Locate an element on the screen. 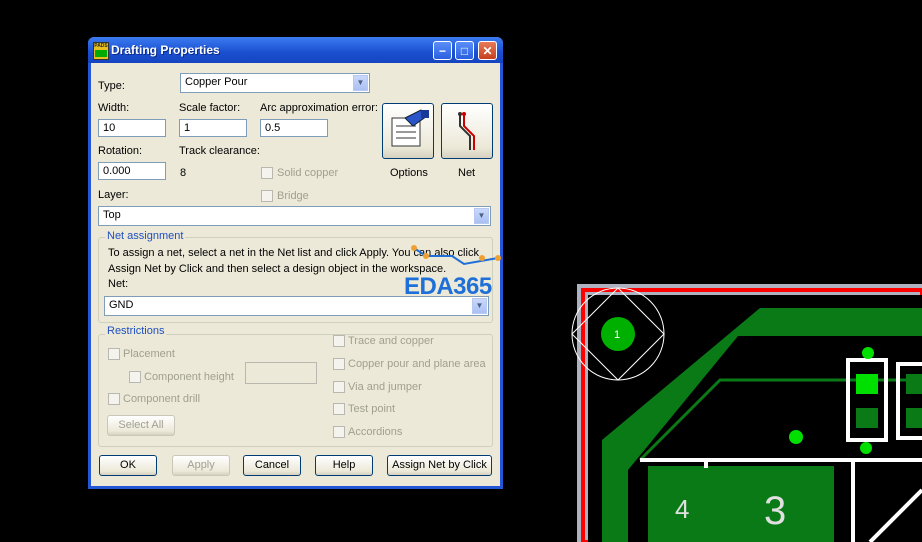 Image resolution: width=922 pixels, height=542 pixels. close-icon: ✕ is located at coordinates (487, 51).